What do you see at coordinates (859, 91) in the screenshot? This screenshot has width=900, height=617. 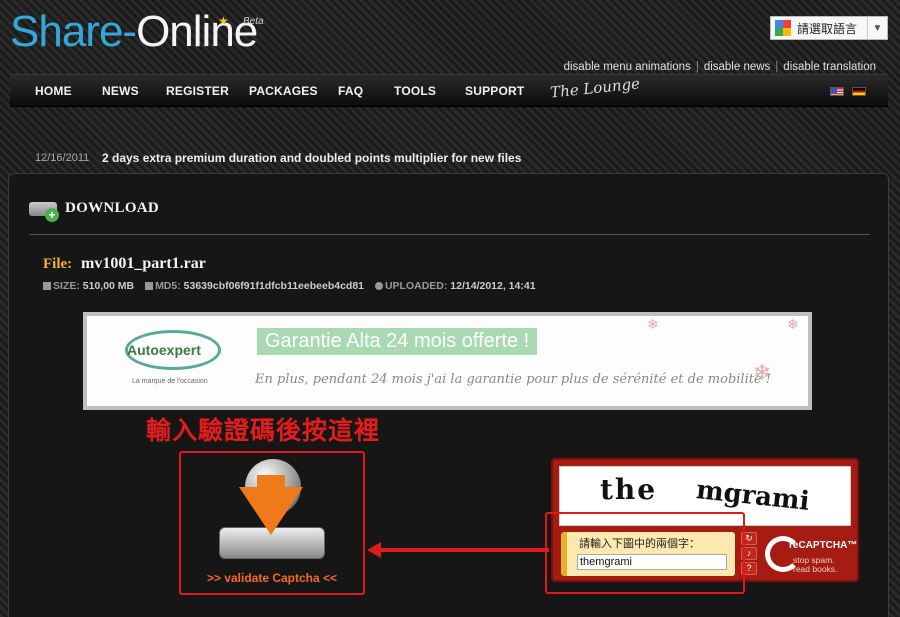 I see `de-flag-icon` at bounding box center [859, 91].